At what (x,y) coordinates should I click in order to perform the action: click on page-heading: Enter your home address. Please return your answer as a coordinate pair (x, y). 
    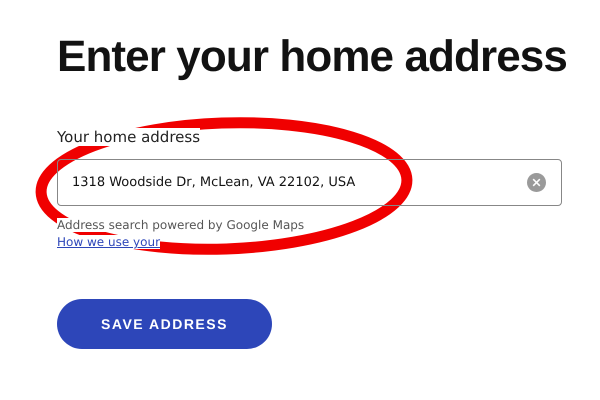
    Looking at the image, I should click on (312, 57).